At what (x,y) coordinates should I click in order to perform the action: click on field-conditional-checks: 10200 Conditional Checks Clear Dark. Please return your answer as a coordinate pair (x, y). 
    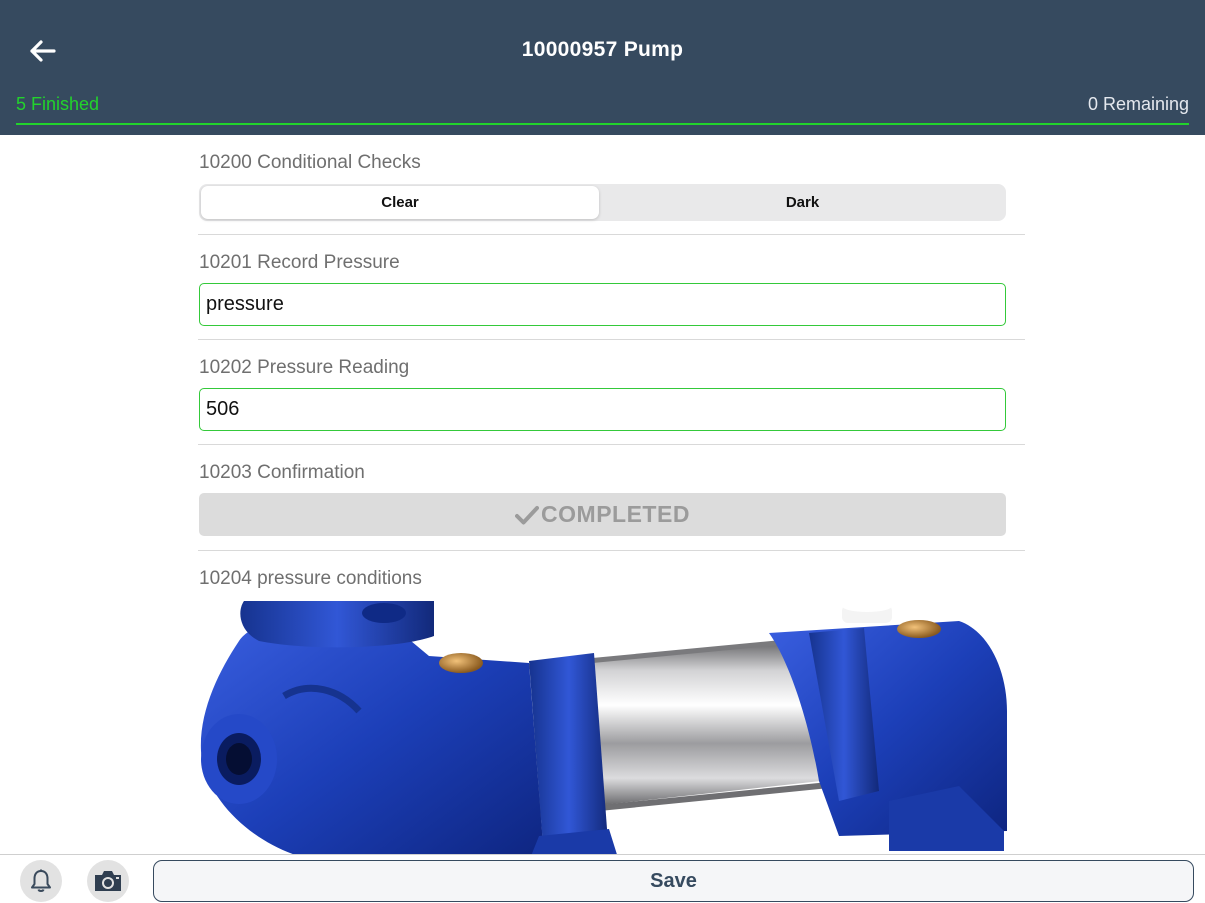
    Looking at the image, I should click on (611, 185).